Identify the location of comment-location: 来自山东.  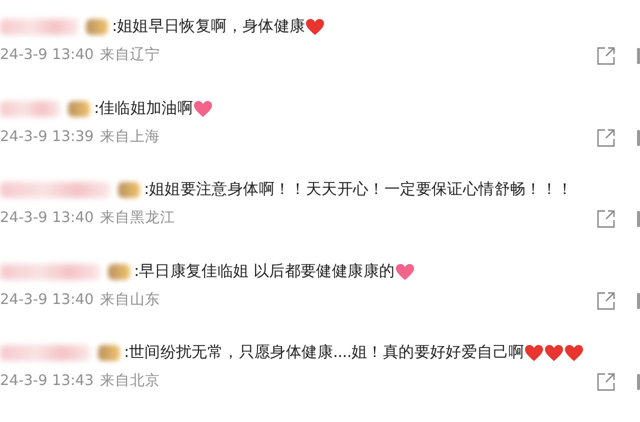
(130, 300).